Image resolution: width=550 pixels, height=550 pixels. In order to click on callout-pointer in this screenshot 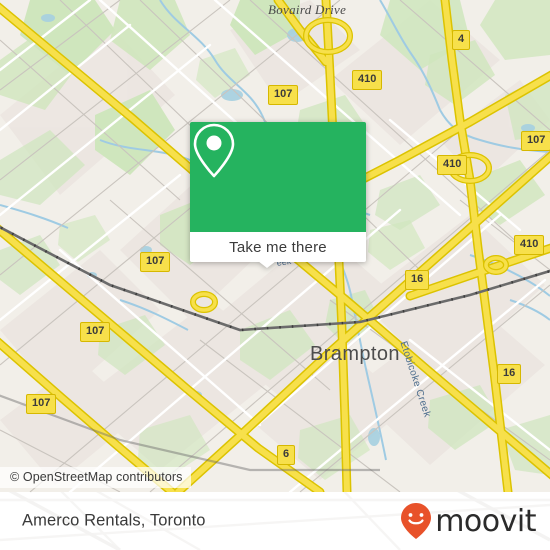, I will do `click(267, 264)`.